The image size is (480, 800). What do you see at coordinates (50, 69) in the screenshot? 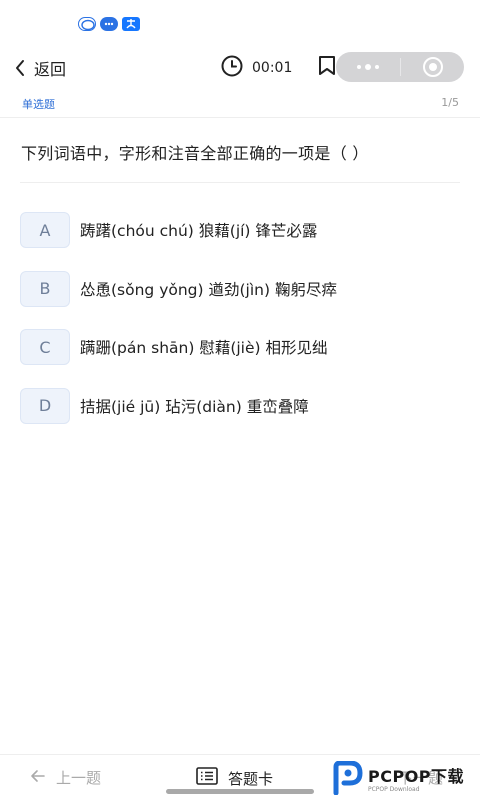
I see `back-label: 返回` at bounding box center [50, 69].